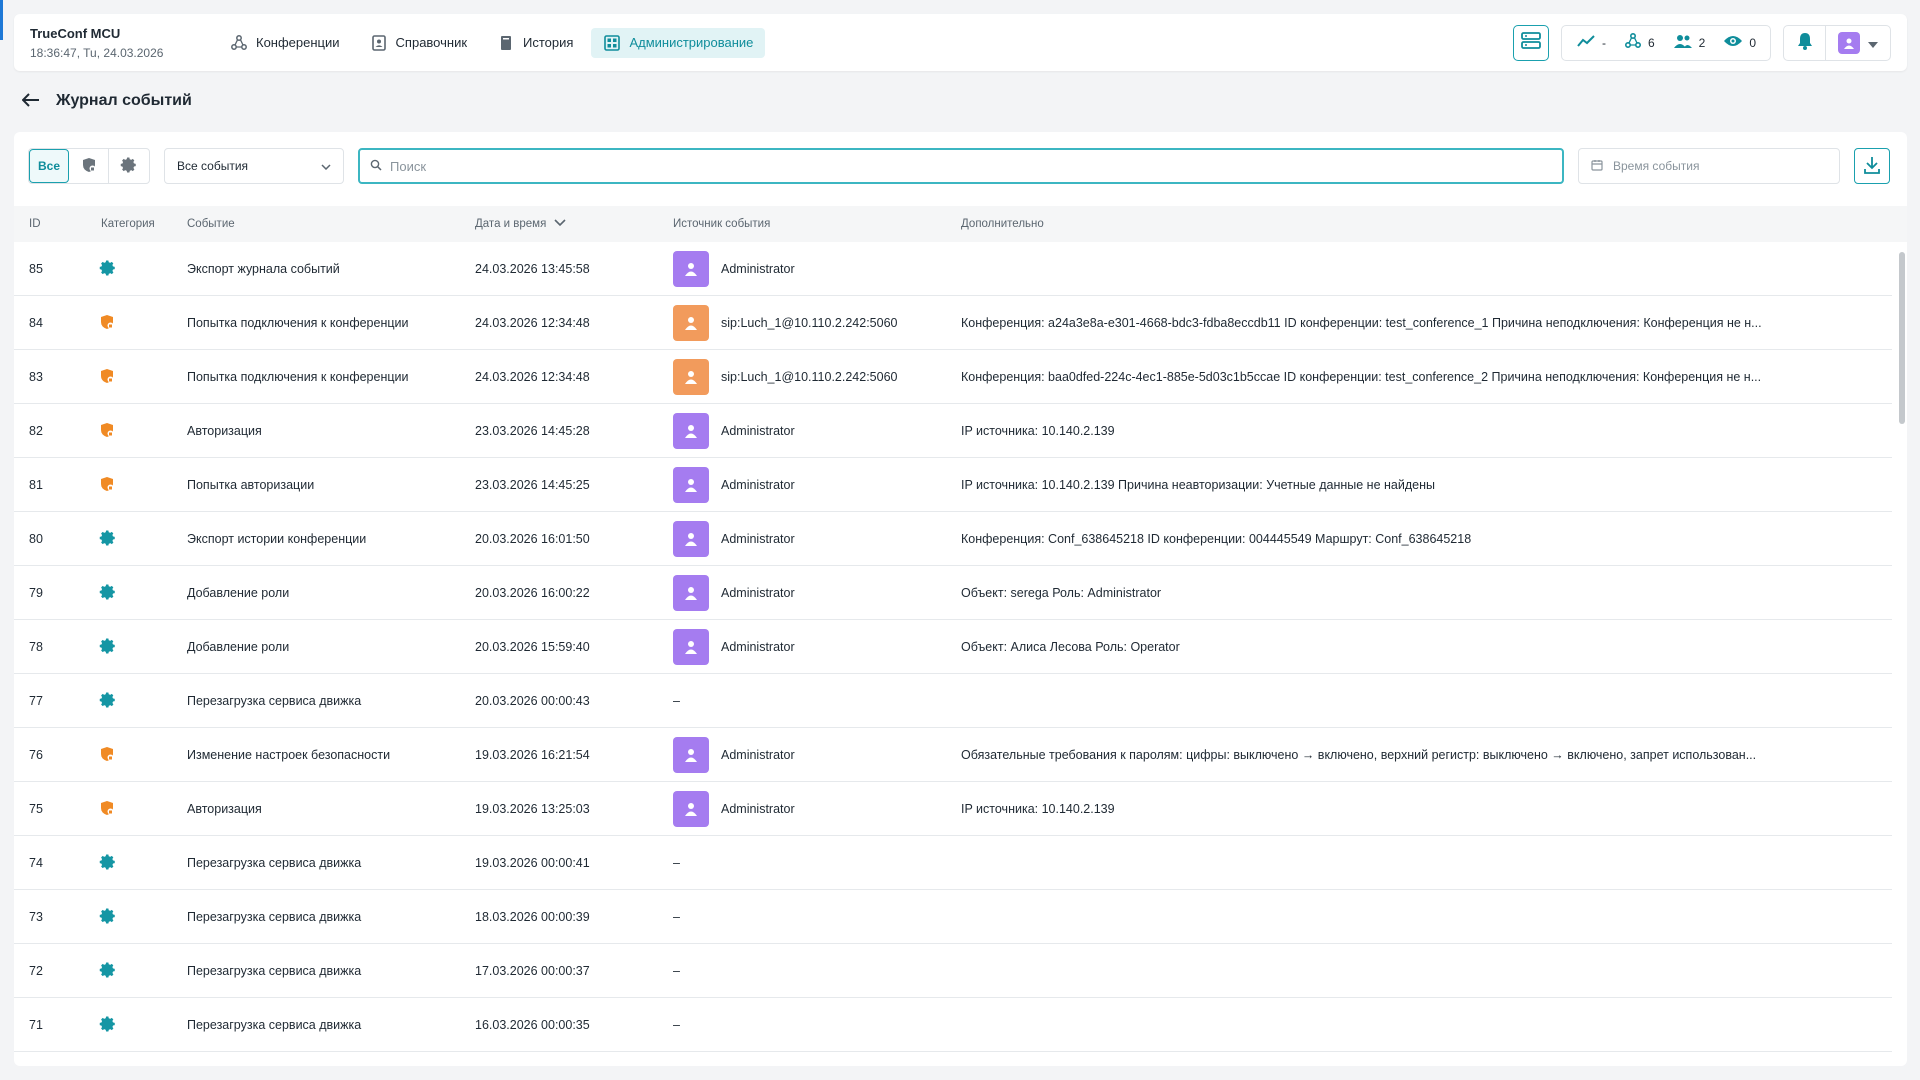 This screenshot has height=1080, width=1920. I want to click on row-event: Изменение настроек безопасности, so click(289, 755).